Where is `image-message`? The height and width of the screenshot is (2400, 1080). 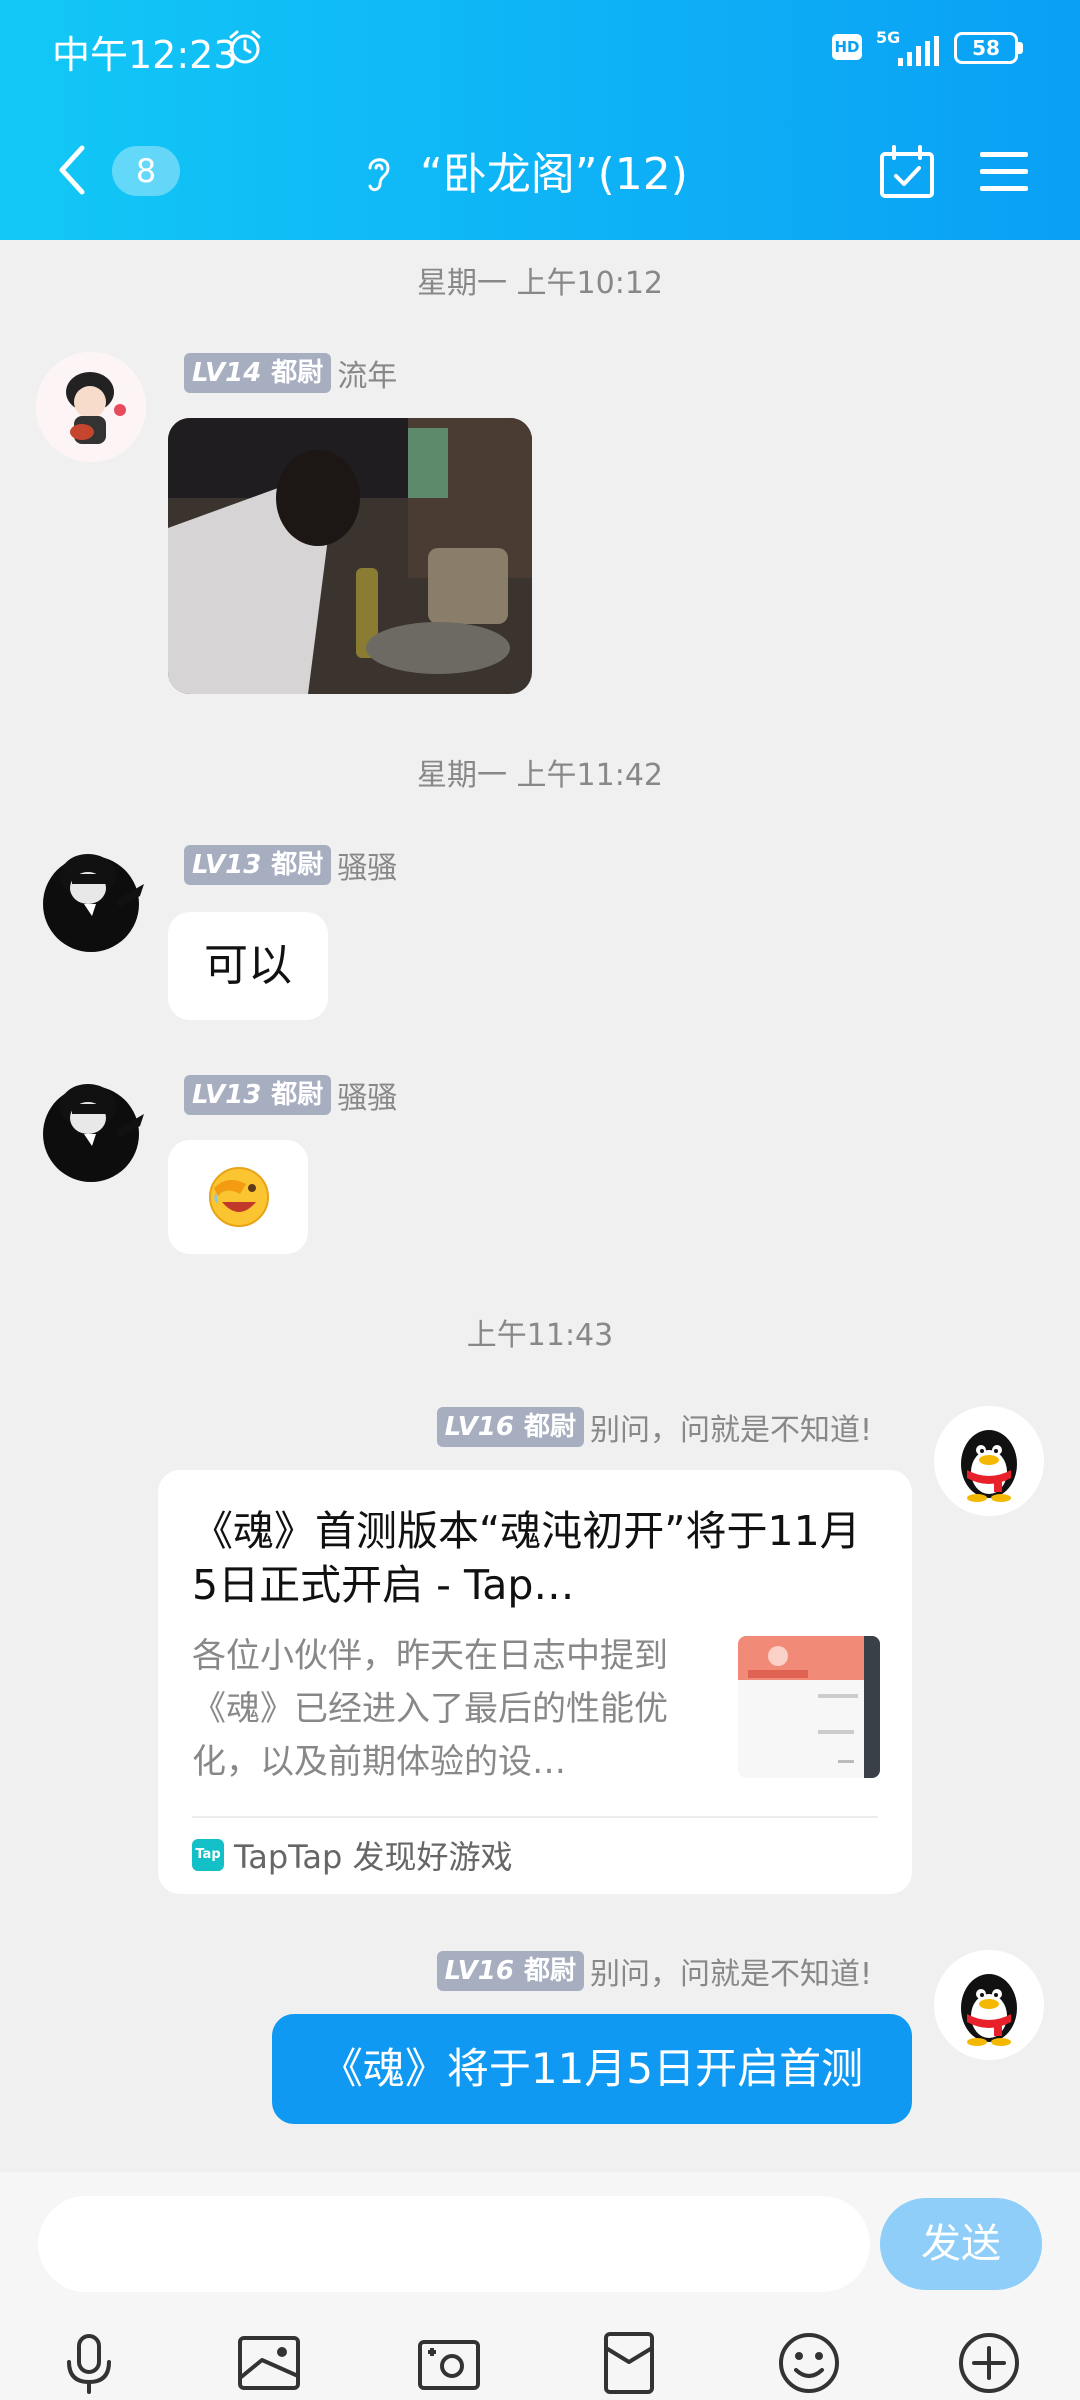 image-message is located at coordinates (350, 556).